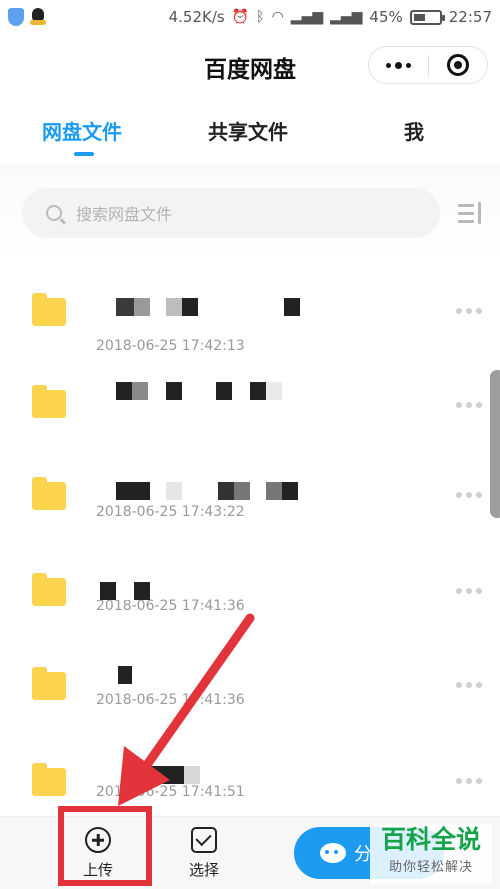 This screenshot has height=889, width=500. Describe the element at coordinates (105, 846) in the screenshot. I see `annotation-highlight-box` at that location.